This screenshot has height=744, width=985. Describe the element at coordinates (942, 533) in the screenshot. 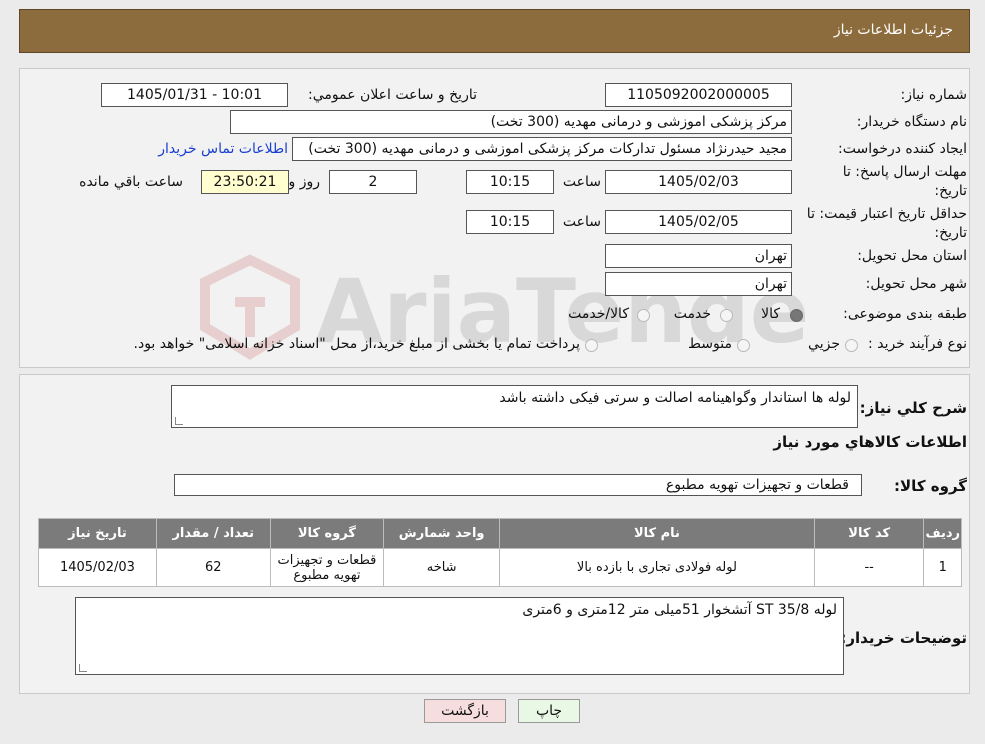

I see `table-header-row-number: رديف` at that location.